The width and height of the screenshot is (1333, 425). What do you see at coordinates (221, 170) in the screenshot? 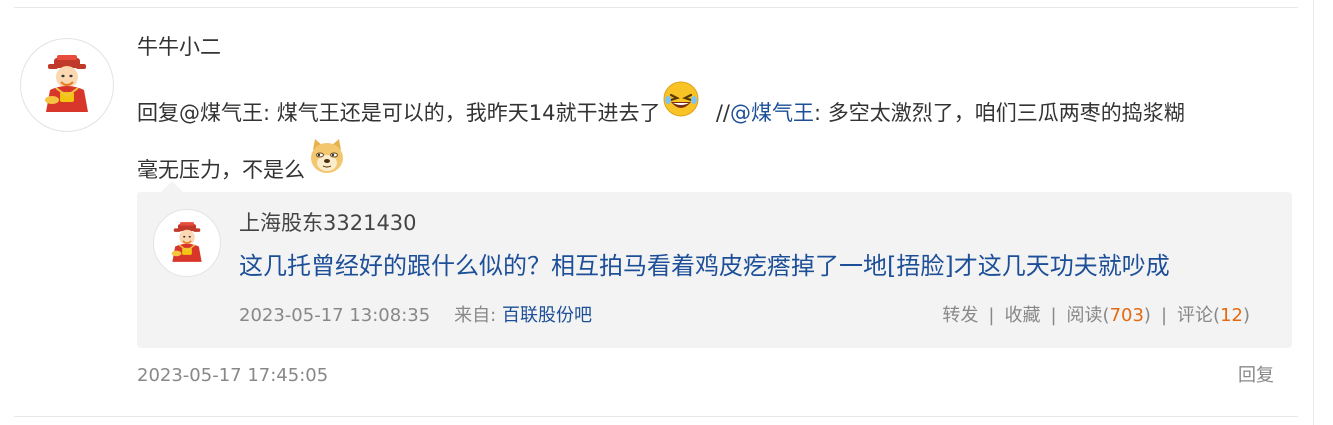
I see `post-text-part3: 毫无压力，不是么` at bounding box center [221, 170].